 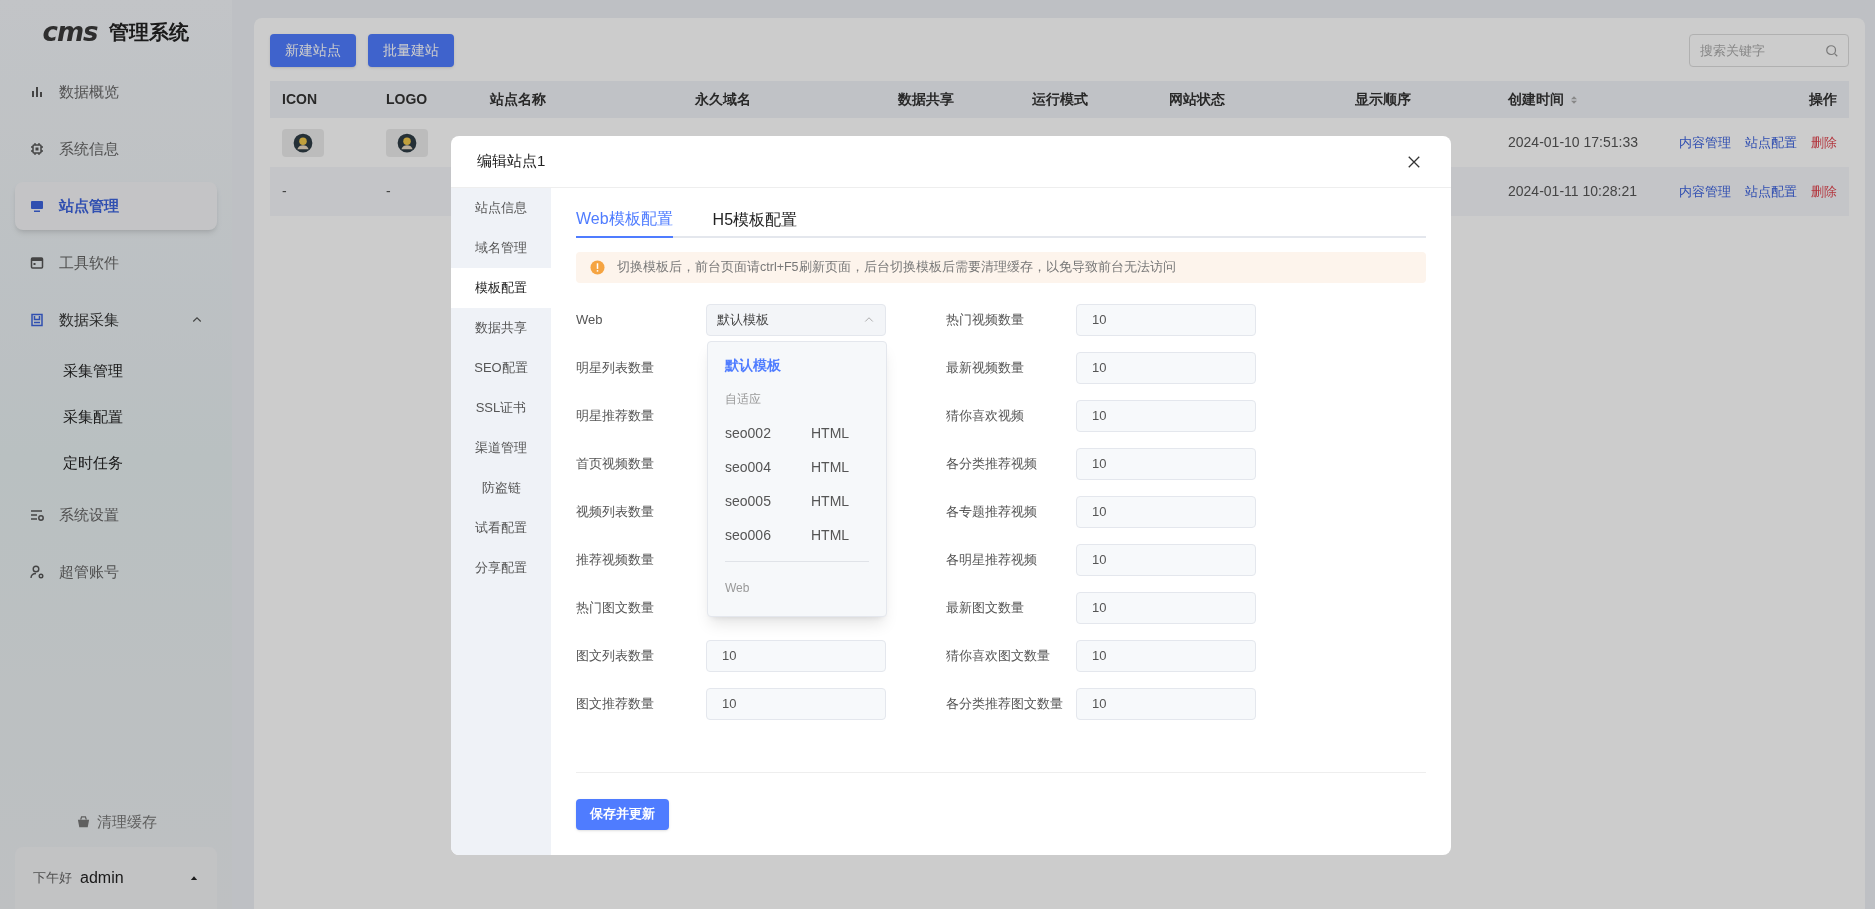 What do you see at coordinates (407, 99) in the screenshot?
I see `column-header: LOGO` at bounding box center [407, 99].